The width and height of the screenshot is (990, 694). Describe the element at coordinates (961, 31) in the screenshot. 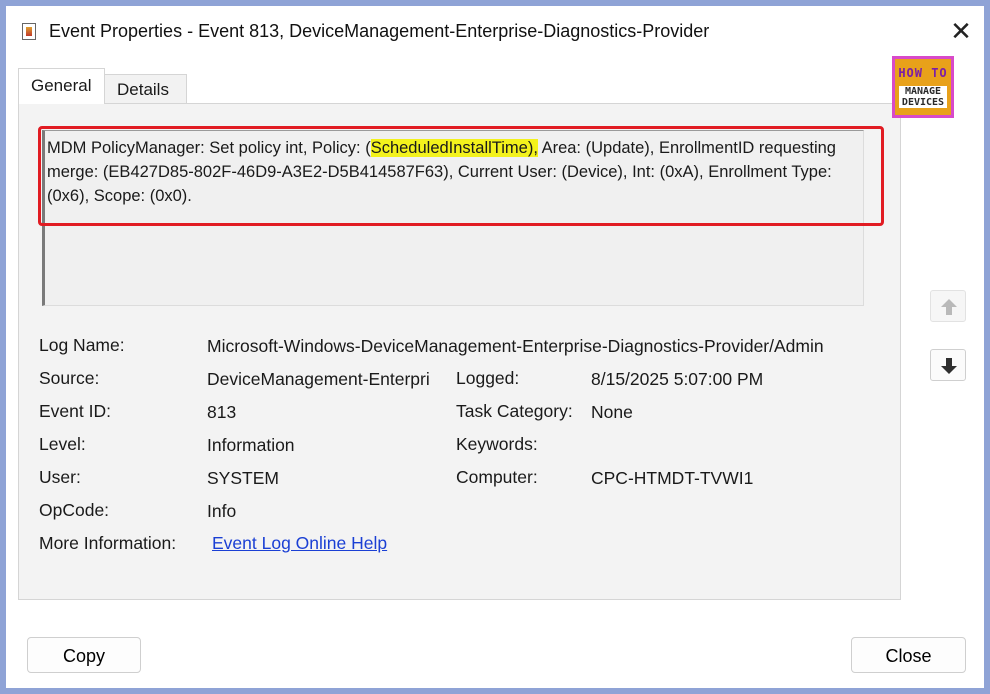

I see `close-icon: ✕` at that location.